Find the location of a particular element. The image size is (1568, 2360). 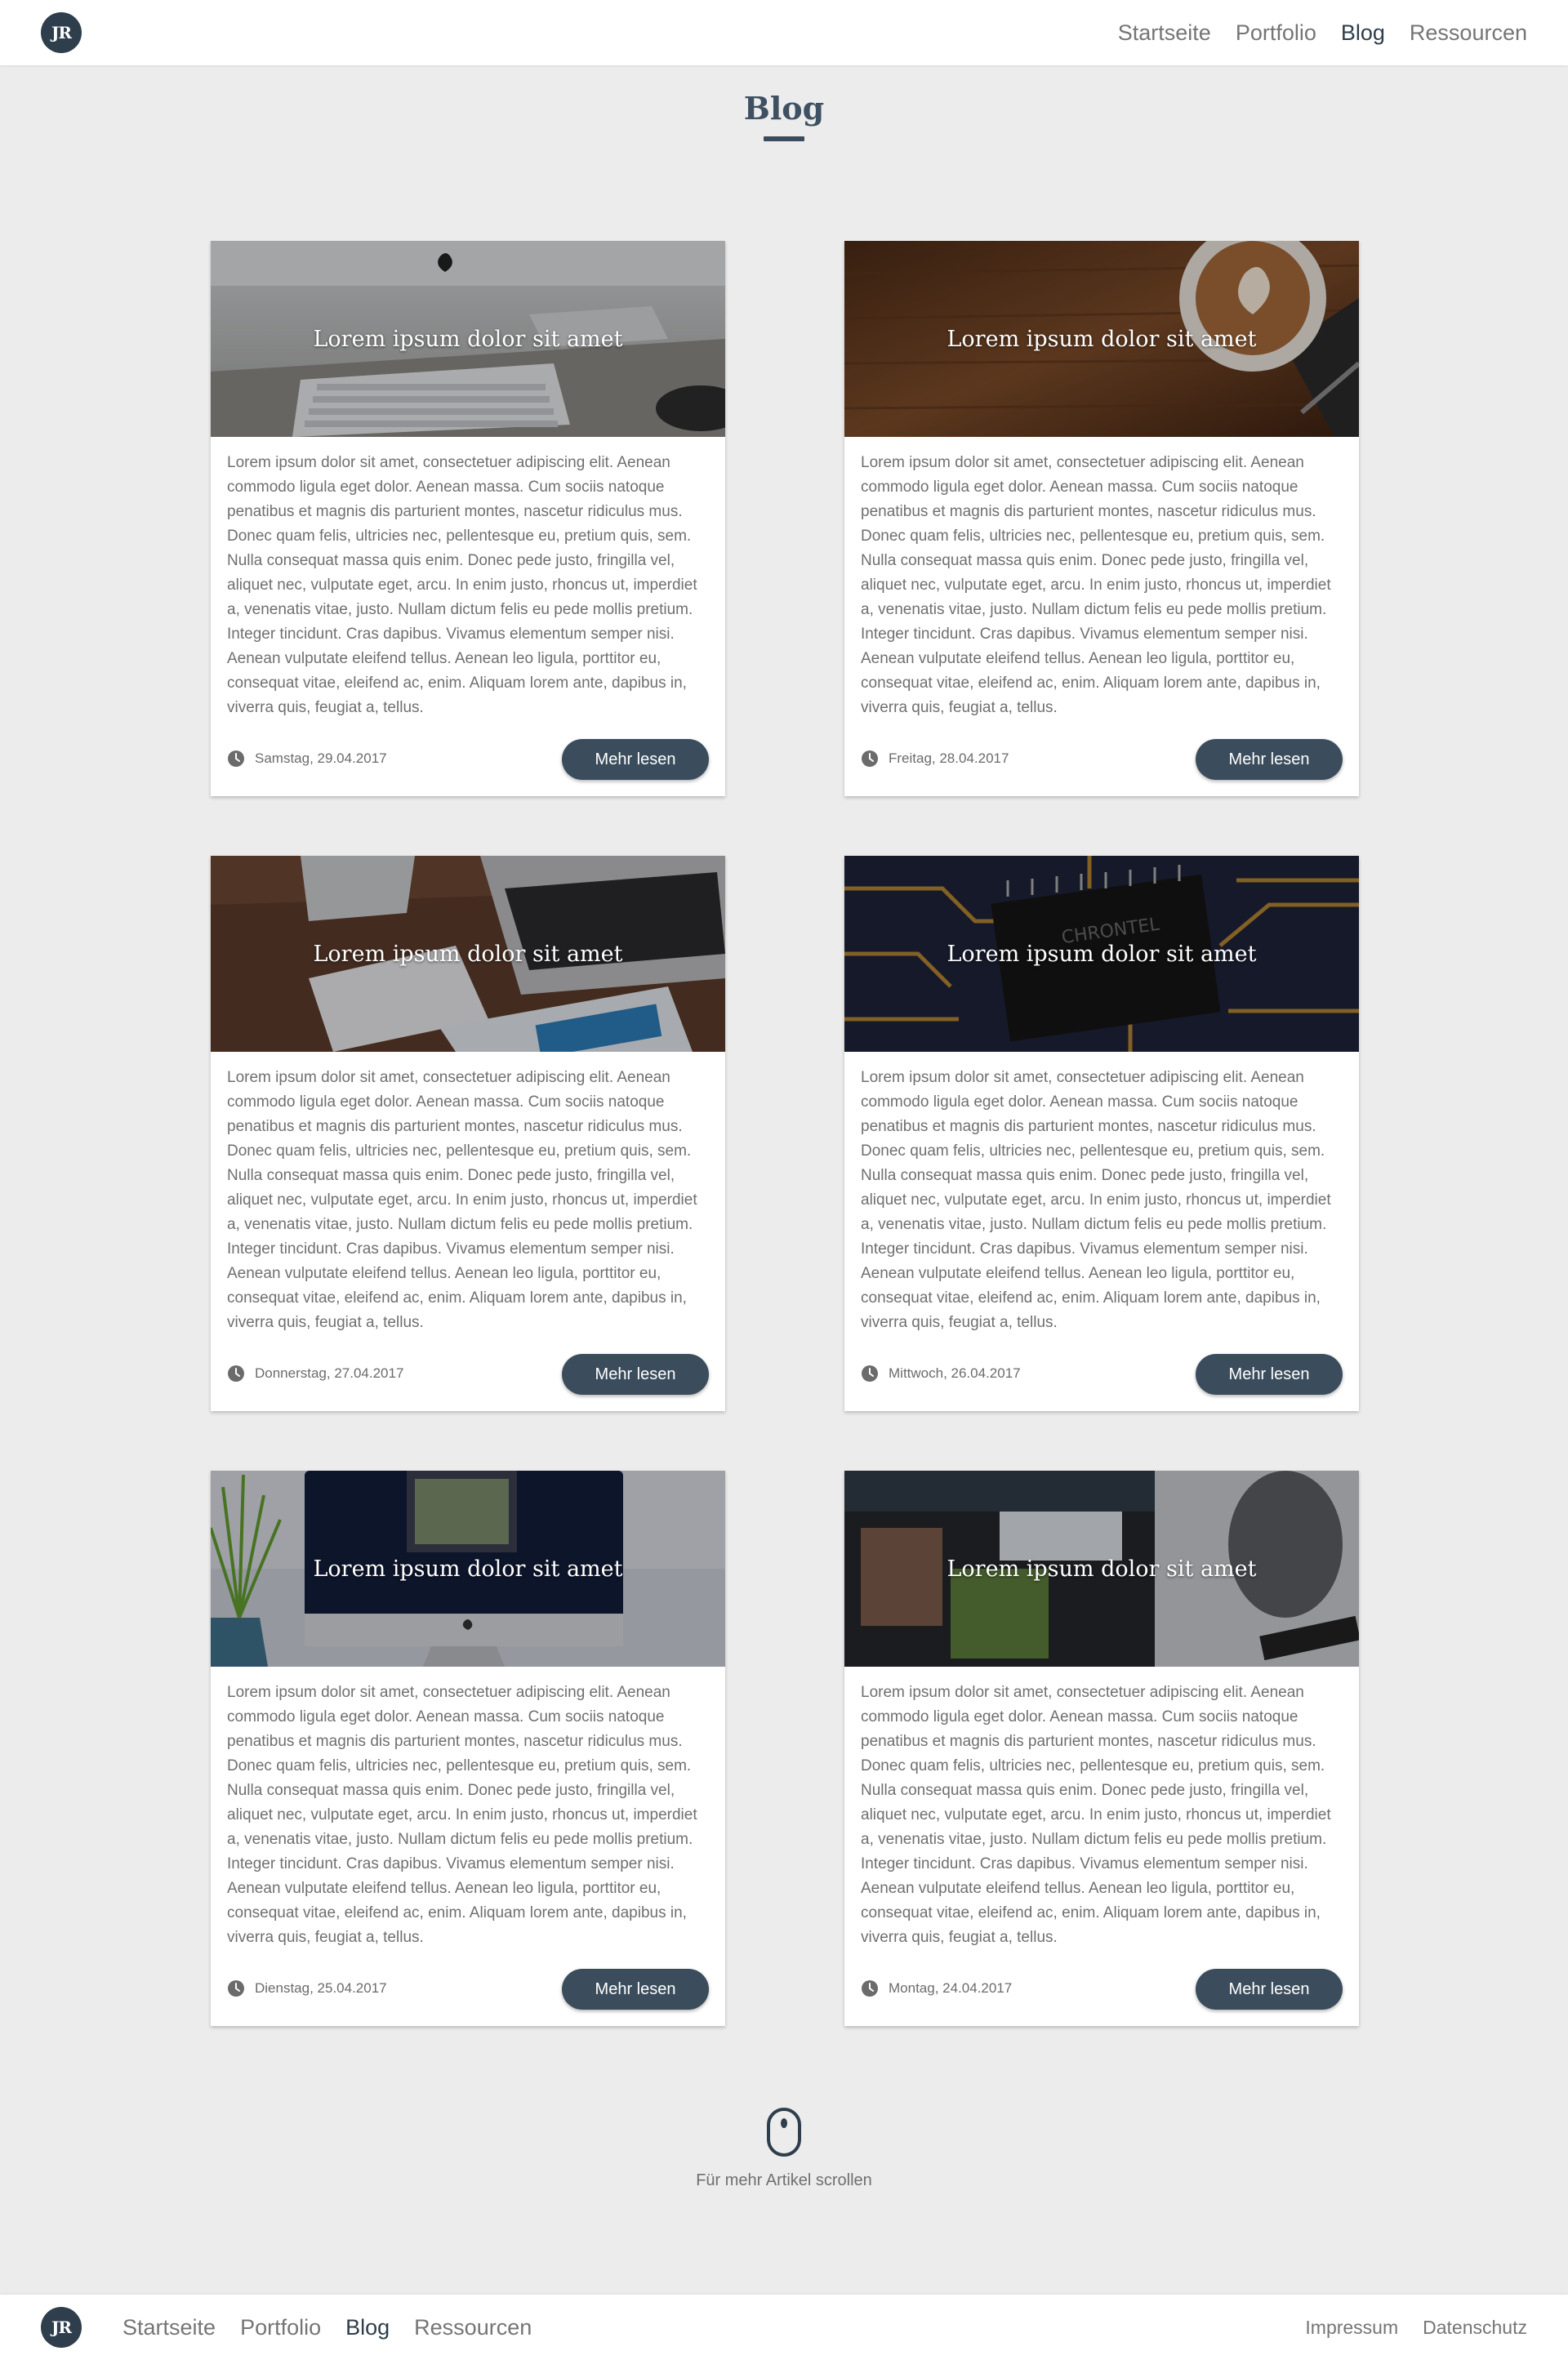

card-date: Freitag, 28.04.2017 is located at coordinates (935, 758).